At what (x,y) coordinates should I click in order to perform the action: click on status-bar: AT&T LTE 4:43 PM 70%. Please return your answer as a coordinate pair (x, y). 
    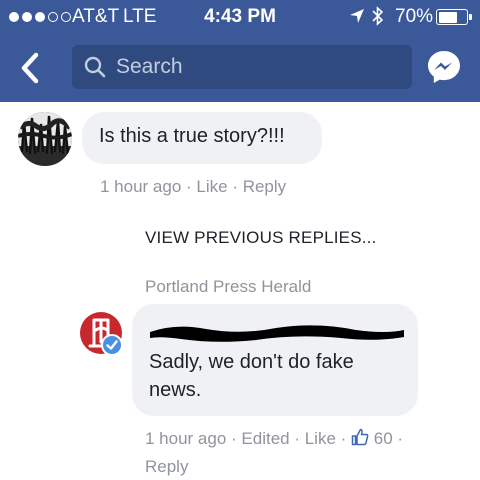
    Looking at the image, I should click on (240, 17).